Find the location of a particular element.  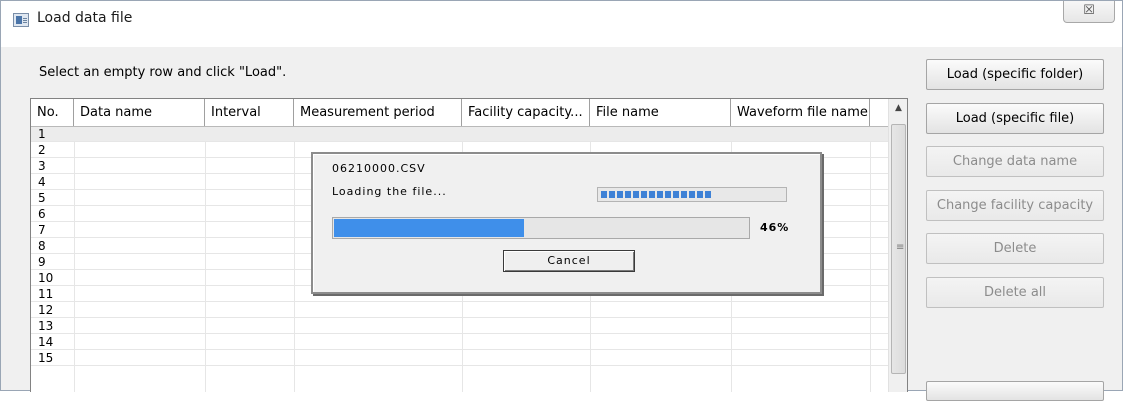

table-row: 15 is located at coordinates (459, 358).